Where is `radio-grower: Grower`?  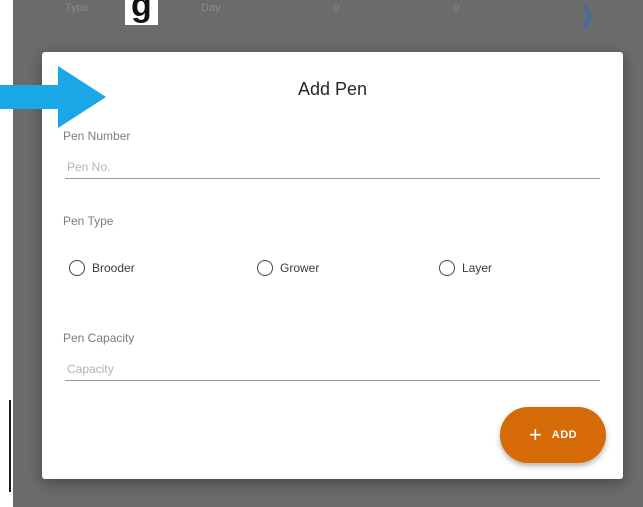 radio-grower: Grower is located at coordinates (288, 268).